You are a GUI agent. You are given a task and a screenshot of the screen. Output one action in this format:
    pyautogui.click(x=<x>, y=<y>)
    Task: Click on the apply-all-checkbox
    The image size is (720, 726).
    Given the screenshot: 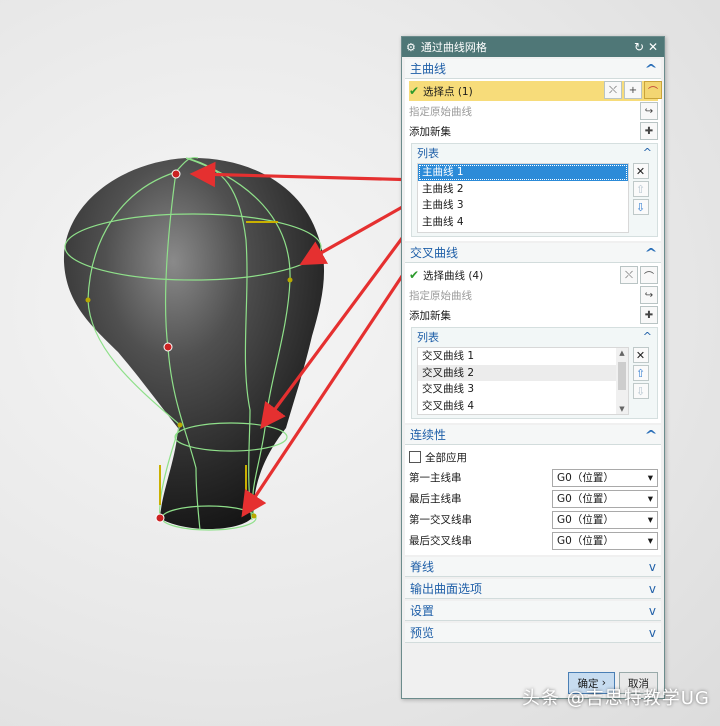 What is the action you would take?
    pyautogui.click(x=415, y=457)
    